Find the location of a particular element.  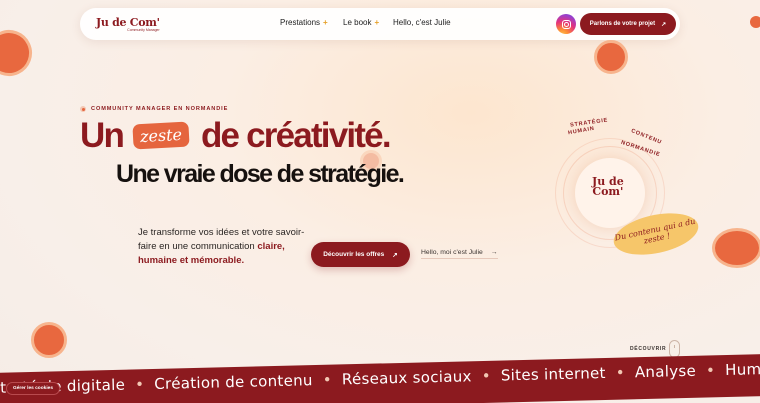

badge-logo-line2: Com' is located at coordinates (608, 191).